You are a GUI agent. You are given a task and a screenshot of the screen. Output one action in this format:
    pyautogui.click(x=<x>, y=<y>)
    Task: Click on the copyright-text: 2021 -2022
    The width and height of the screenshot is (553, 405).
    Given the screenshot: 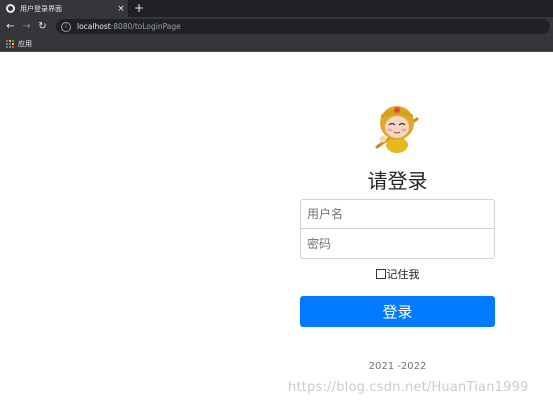 What is the action you would take?
    pyautogui.click(x=397, y=366)
    